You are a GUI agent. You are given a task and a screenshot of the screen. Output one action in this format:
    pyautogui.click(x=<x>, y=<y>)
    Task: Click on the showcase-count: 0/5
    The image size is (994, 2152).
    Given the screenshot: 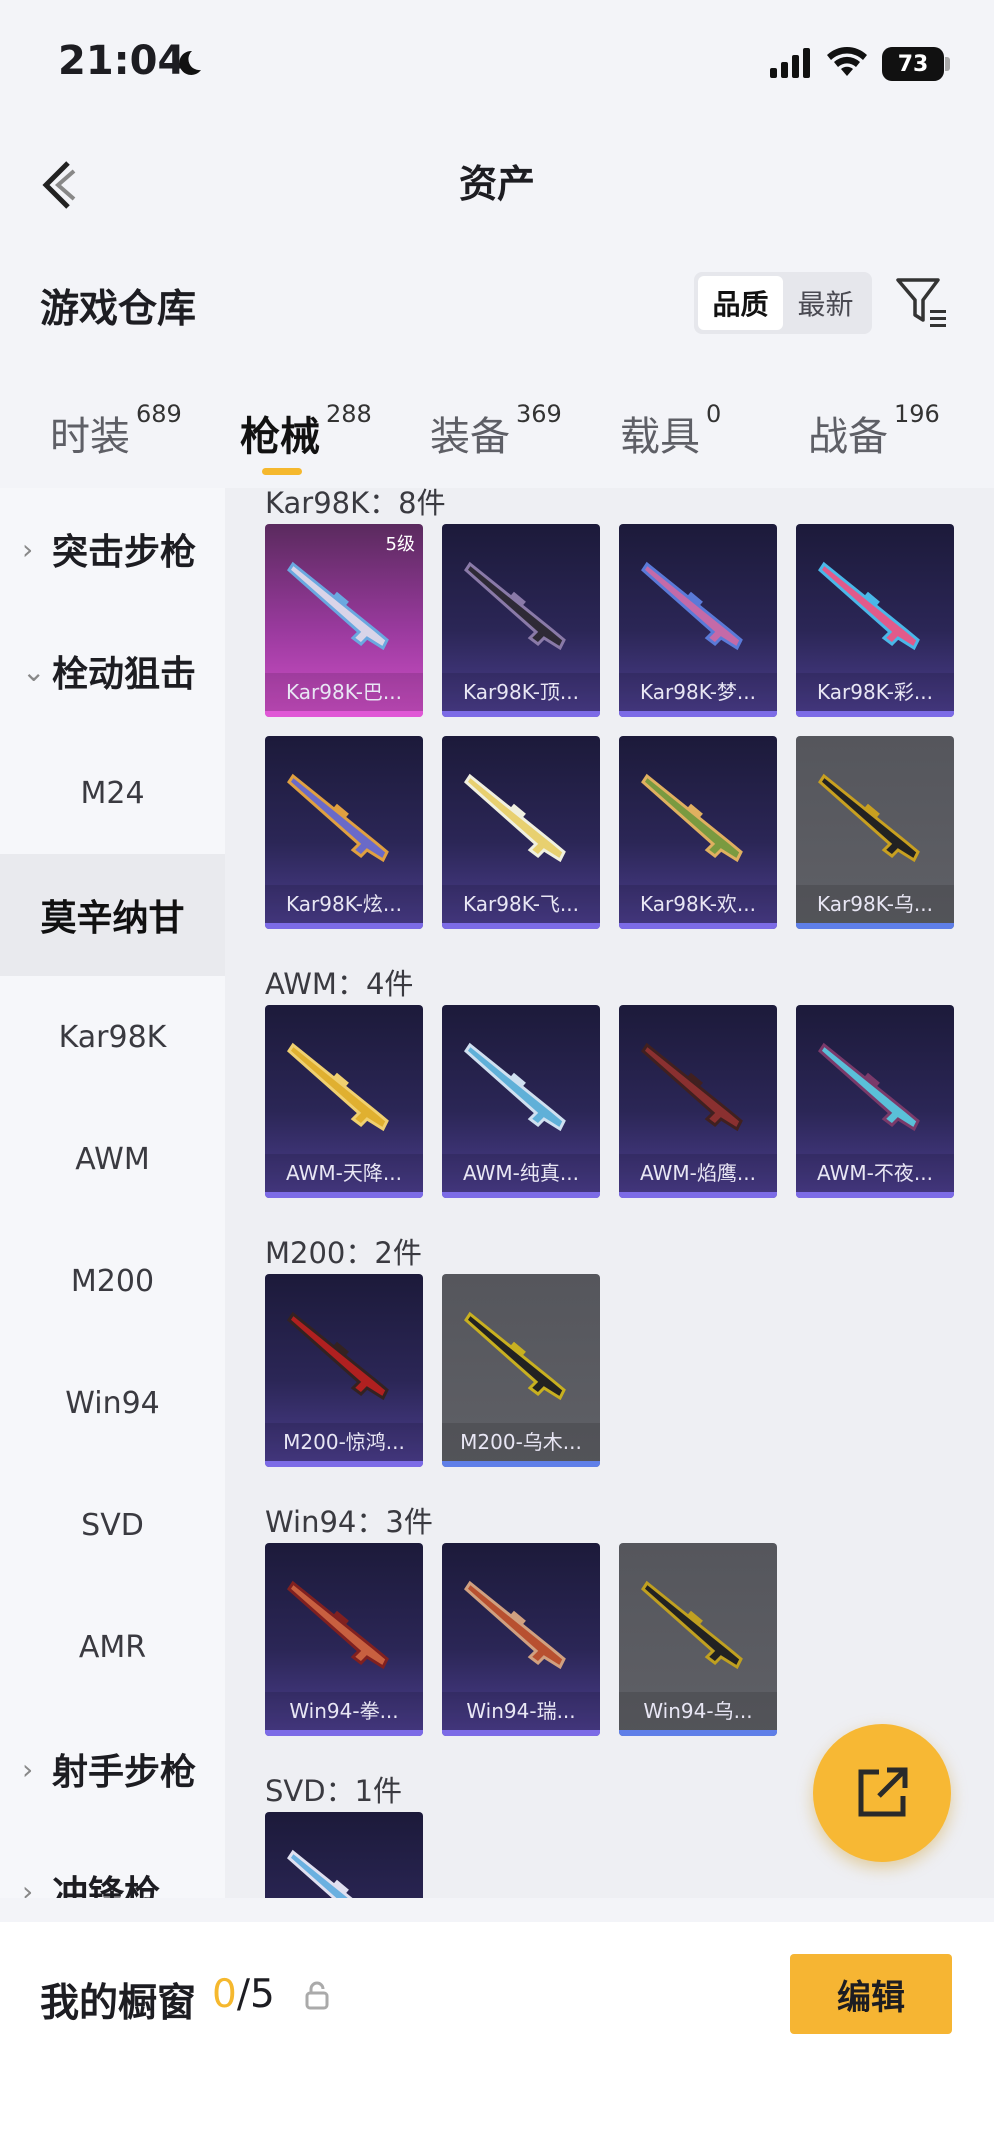 What is the action you would take?
    pyautogui.click(x=243, y=1994)
    